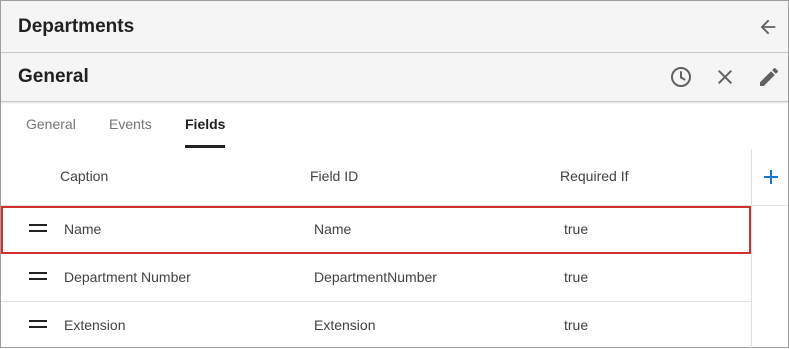  What do you see at coordinates (333, 229) in the screenshot?
I see `cell-field-id: Name` at bounding box center [333, 229].